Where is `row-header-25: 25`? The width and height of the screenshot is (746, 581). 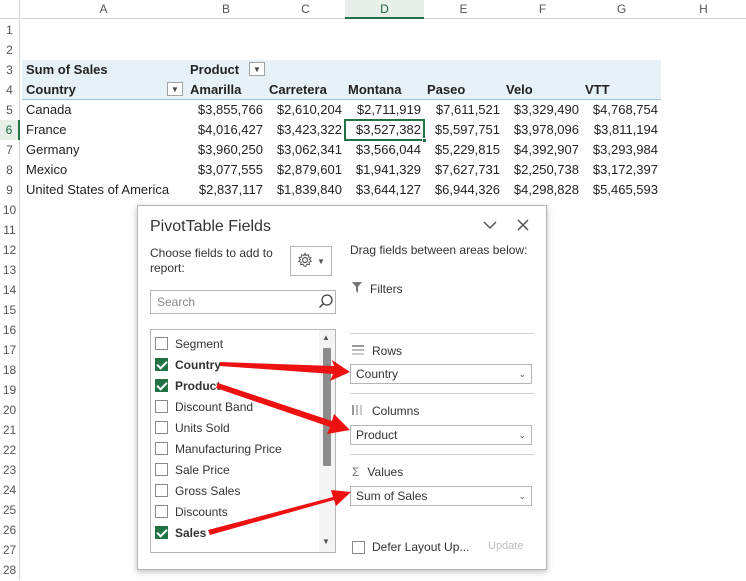 row-header-25: 25 is located at coordinates (10, 510).